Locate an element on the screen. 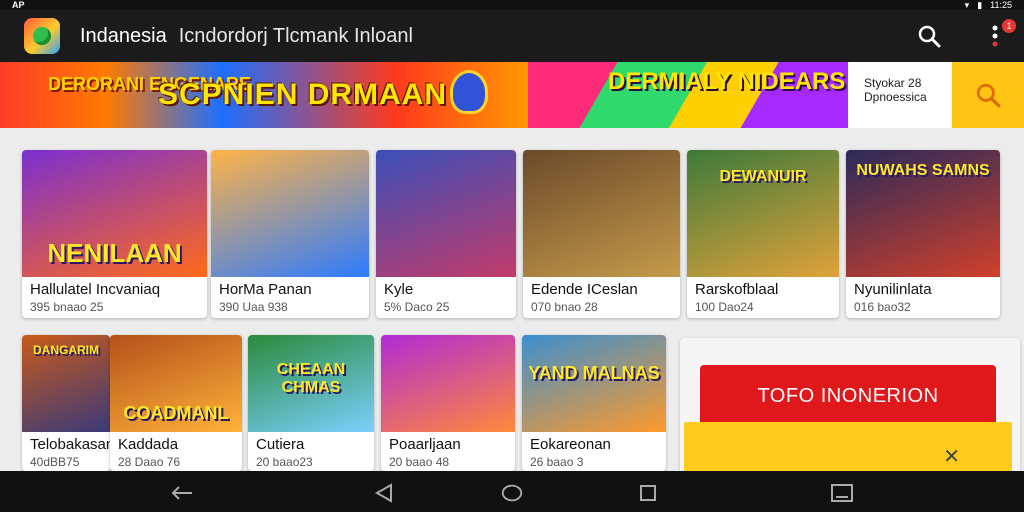  screenshot-icon is located at coordinates (842, 493).